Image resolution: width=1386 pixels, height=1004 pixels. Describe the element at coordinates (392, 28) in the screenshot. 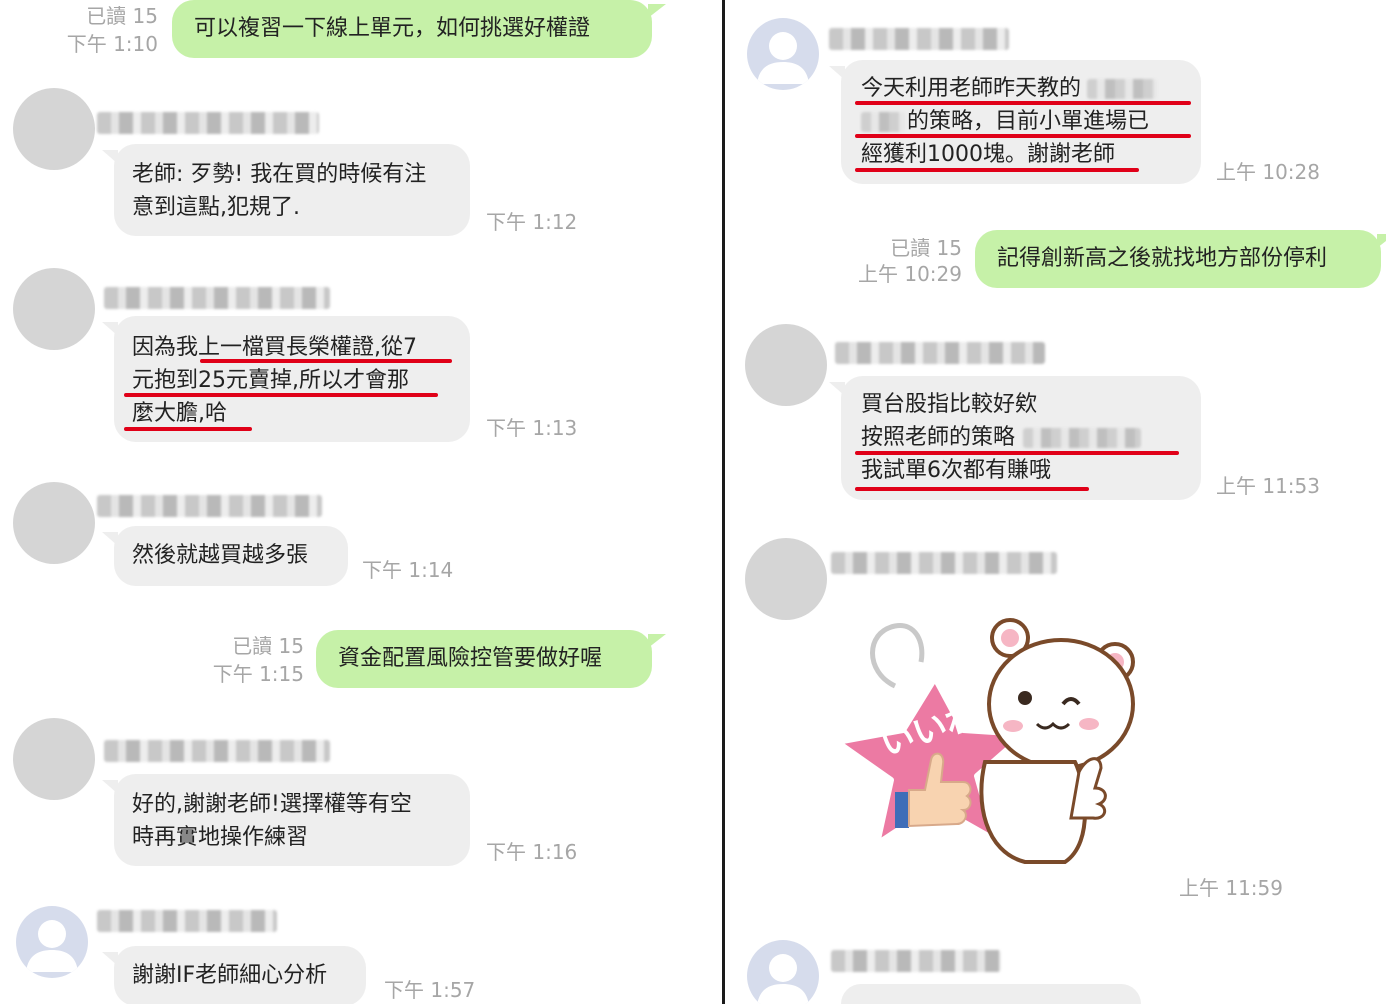

I see `message-text: 可以複習一下線上單元，如何挑選好權證` at that location.